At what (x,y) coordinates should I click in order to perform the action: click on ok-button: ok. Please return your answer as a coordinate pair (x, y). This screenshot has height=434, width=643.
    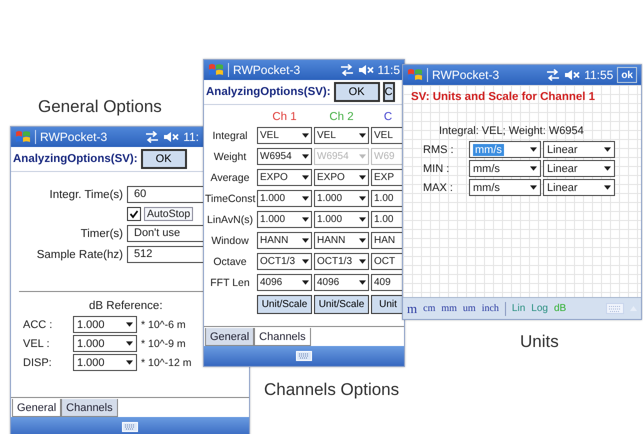
    Looking at the image, I should click on (627, 75).